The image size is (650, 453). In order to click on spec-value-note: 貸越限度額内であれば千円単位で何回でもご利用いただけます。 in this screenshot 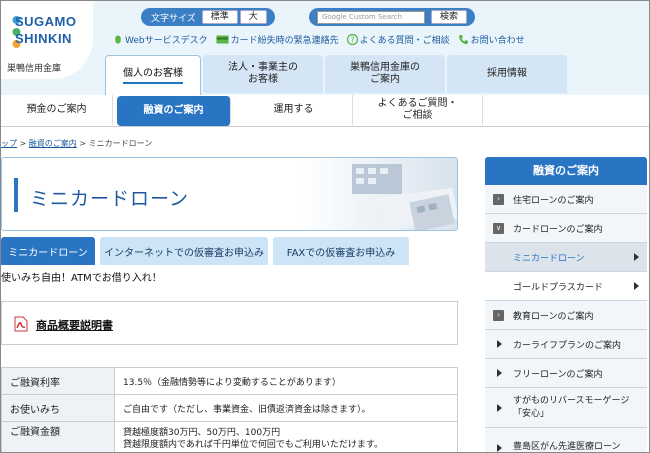, I will do `click(253, 445)`.